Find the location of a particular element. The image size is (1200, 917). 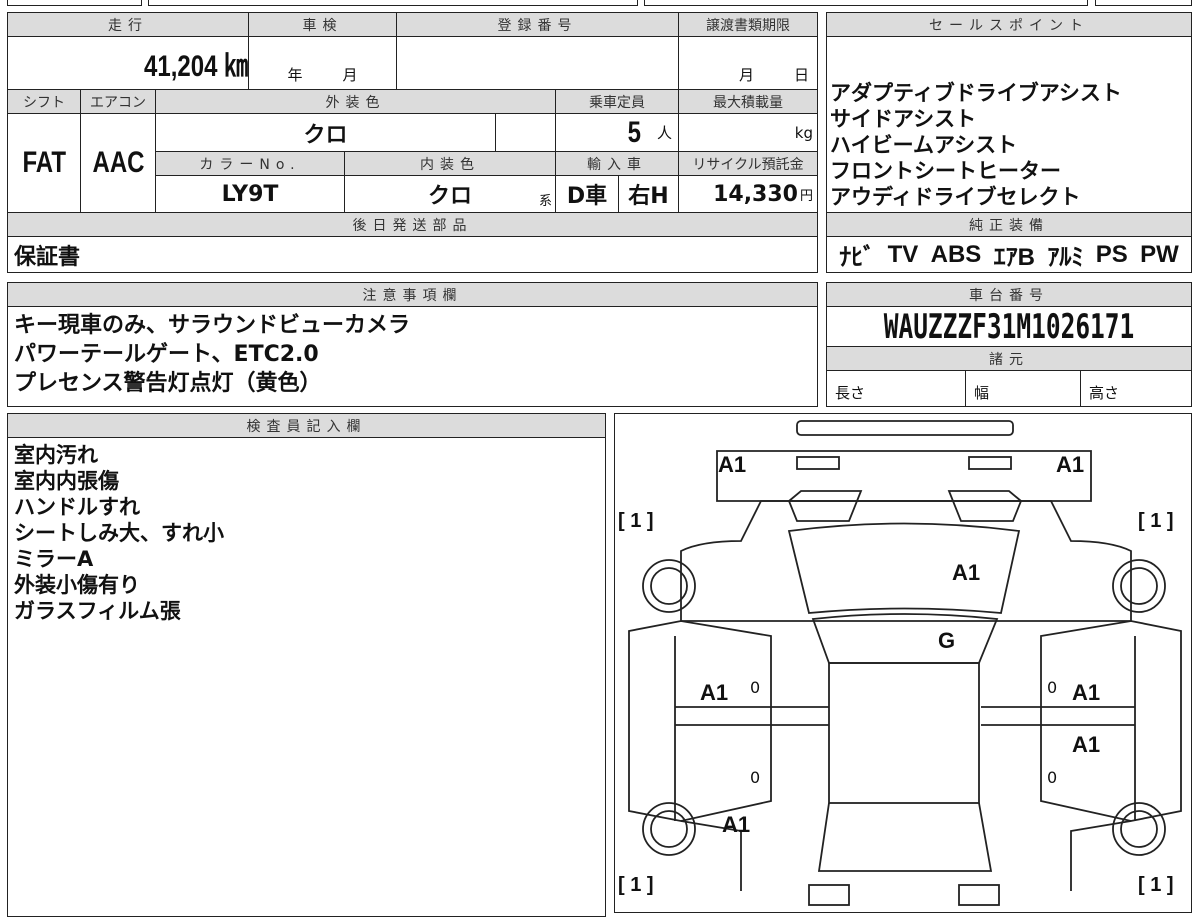

inspector-line: 室内汚れ is located at coordinates (56, 455).